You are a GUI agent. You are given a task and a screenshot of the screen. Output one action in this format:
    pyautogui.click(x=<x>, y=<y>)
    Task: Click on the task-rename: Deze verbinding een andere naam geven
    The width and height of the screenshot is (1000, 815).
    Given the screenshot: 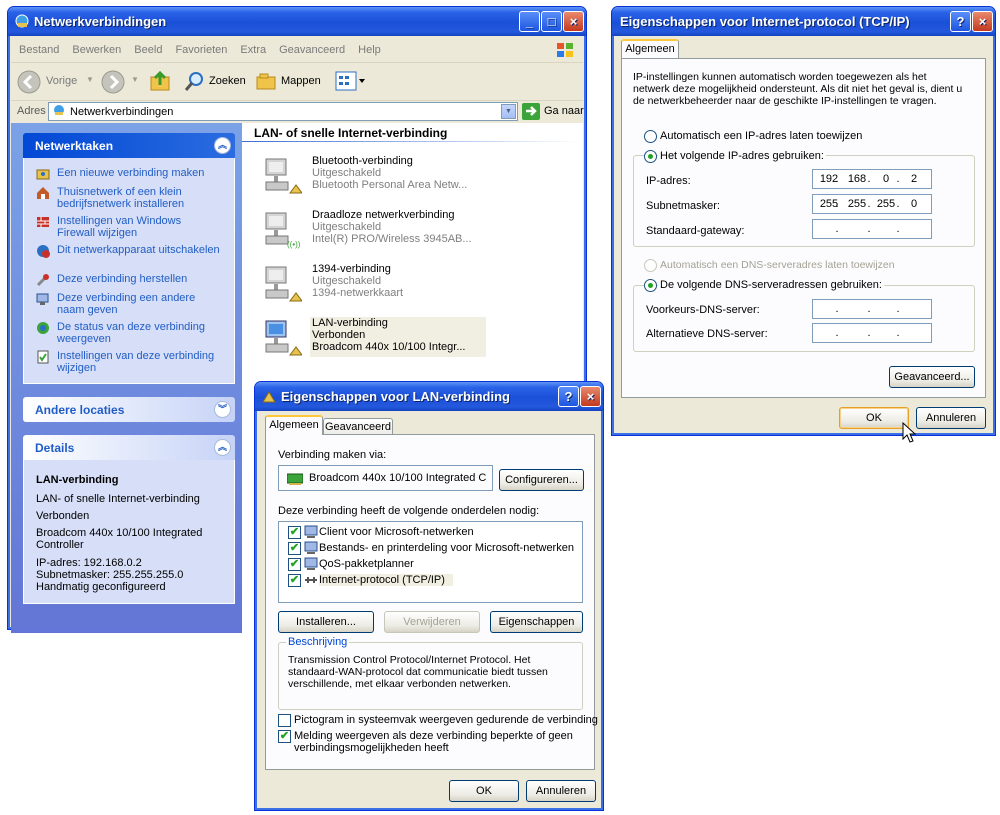 What is the action you would take?
    pyautogui.click(x=128, y=304)
    